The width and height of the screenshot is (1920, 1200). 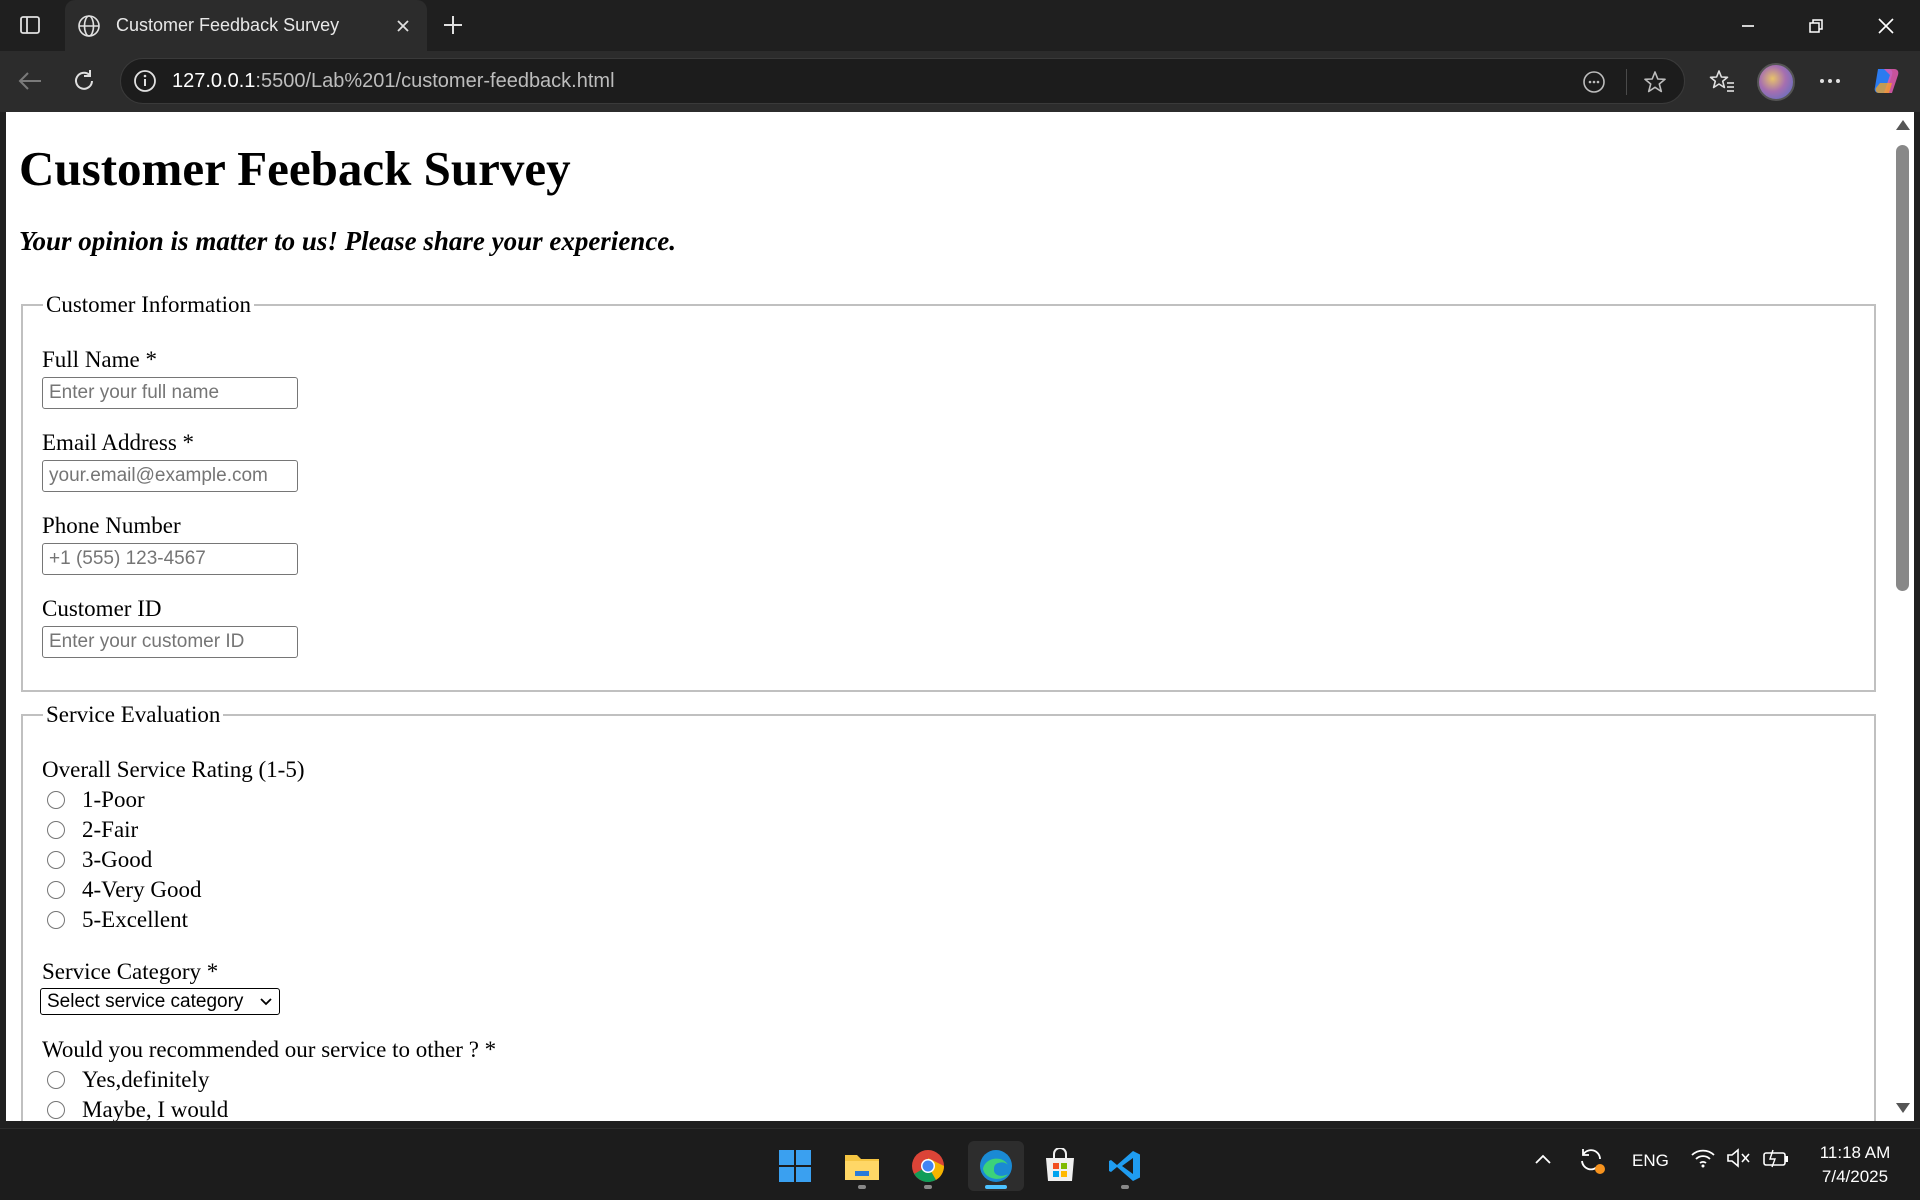 I want to click on page-scrollbar, so click(x=1902, y=616).